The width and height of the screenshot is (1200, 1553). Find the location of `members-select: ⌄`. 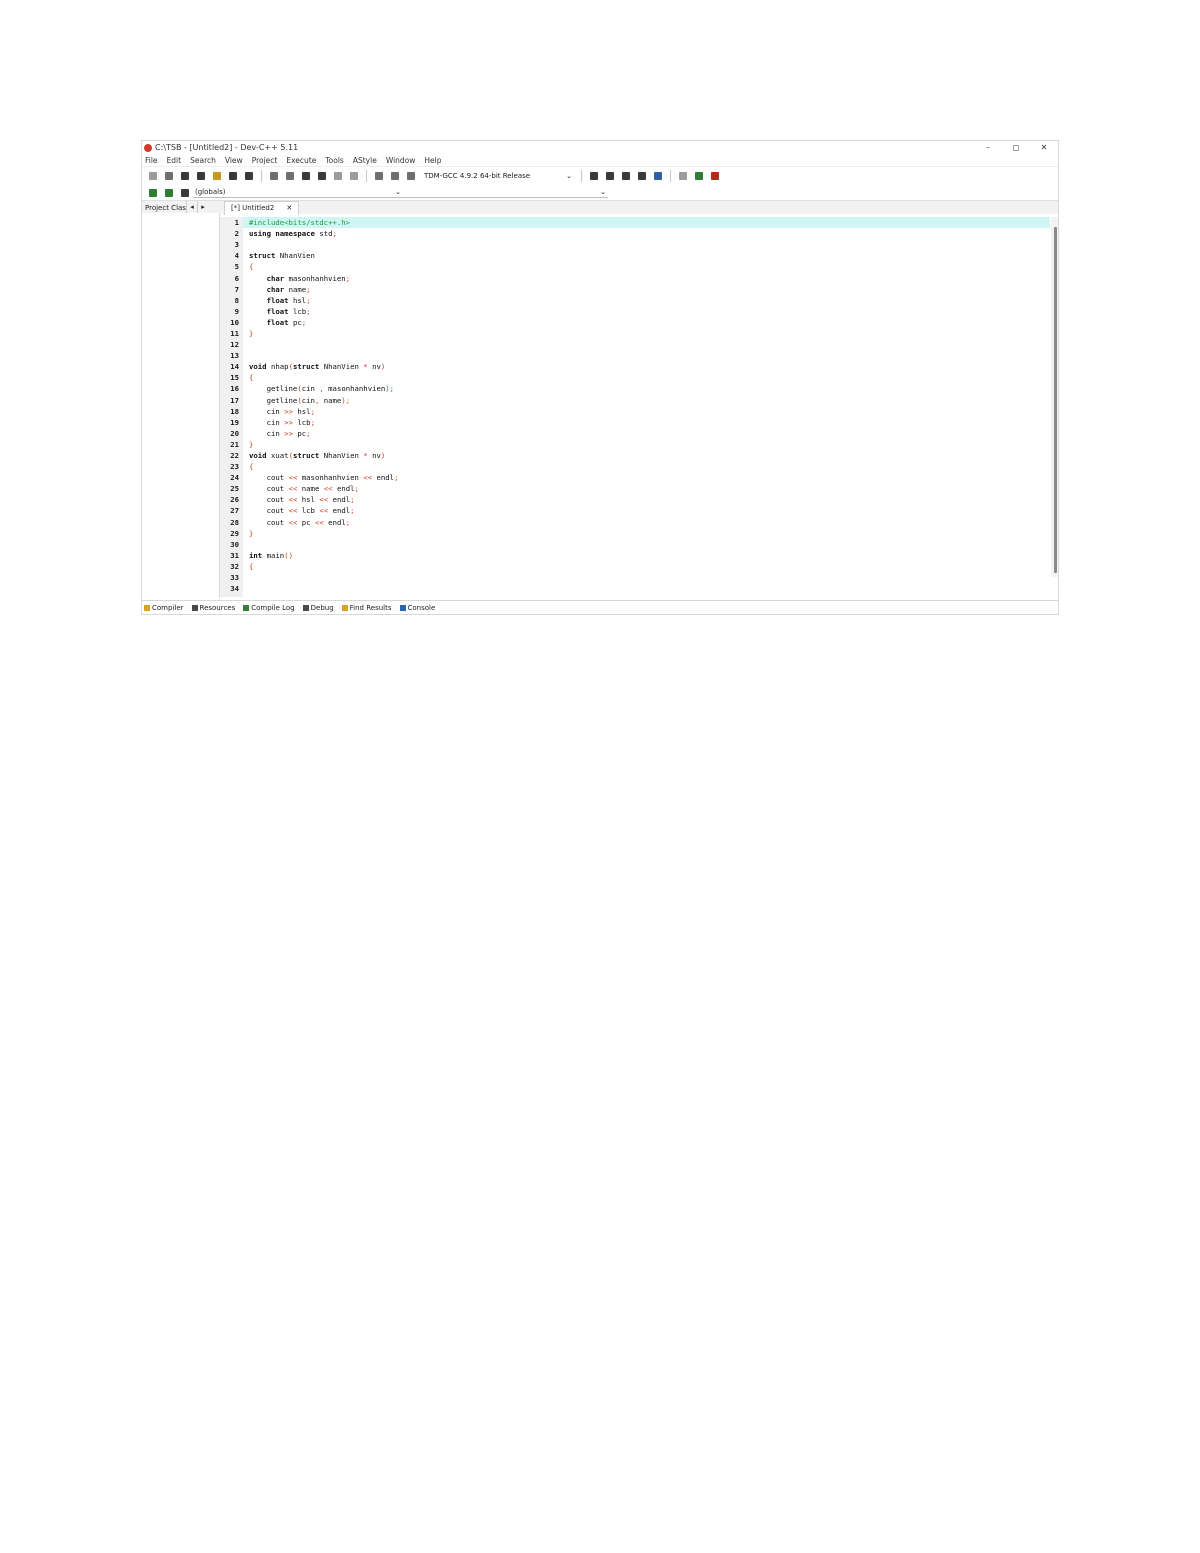

members-select: ⌄ is located at coordinates (505, 192).